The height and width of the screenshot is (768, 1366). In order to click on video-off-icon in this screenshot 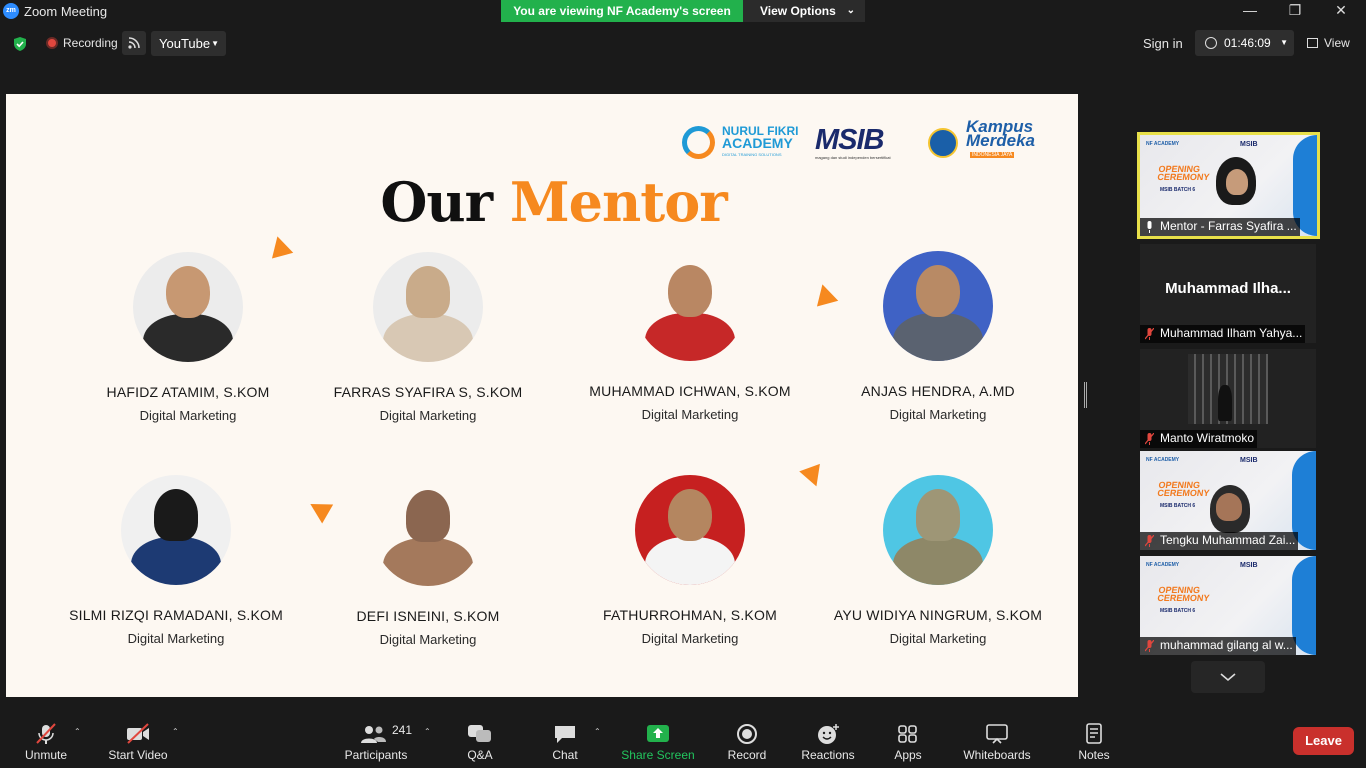, I will do `click(138, 733)`.